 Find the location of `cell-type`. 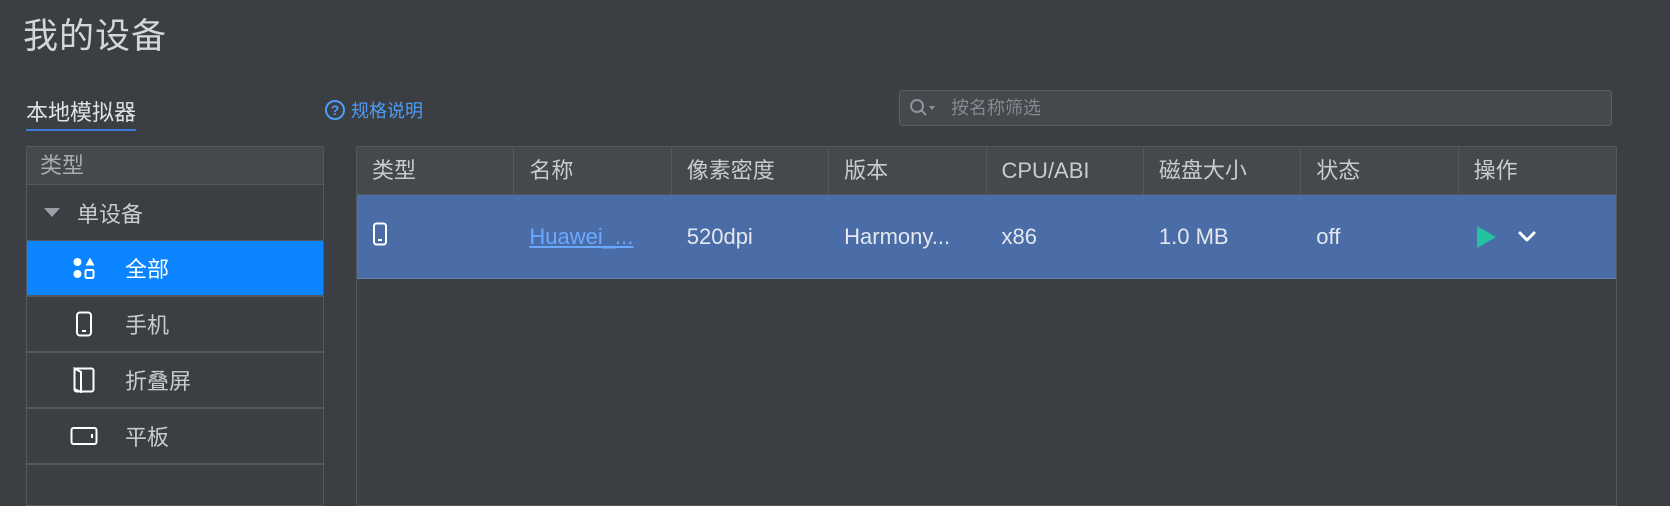

cell-type is located at coordinates (435, 237).